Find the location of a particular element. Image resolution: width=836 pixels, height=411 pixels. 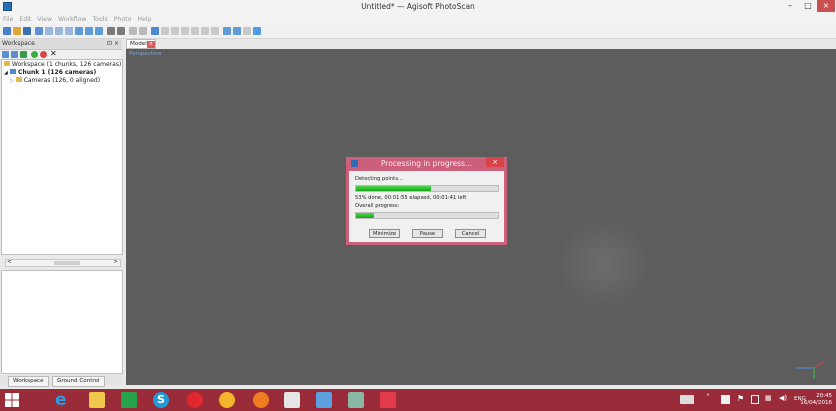

trackball-sphere is located at coordinates (604, 264).